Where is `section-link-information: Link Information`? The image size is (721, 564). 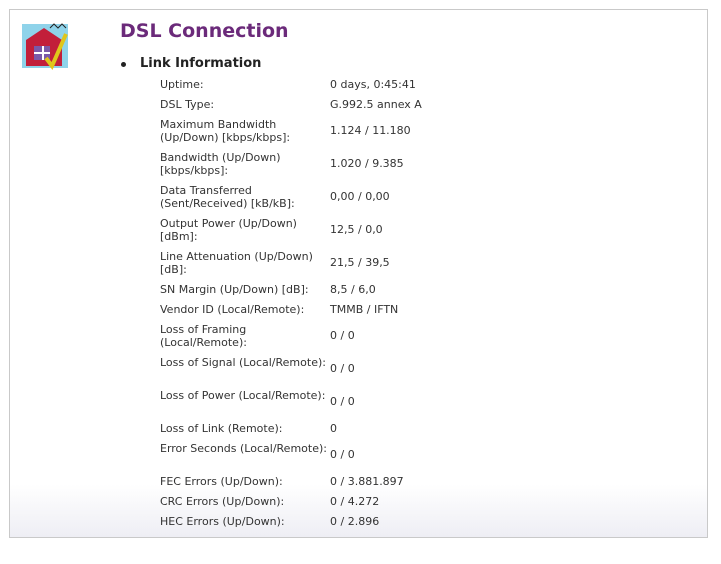 section-link-information: Link Information is located at coordinates (191, 63).